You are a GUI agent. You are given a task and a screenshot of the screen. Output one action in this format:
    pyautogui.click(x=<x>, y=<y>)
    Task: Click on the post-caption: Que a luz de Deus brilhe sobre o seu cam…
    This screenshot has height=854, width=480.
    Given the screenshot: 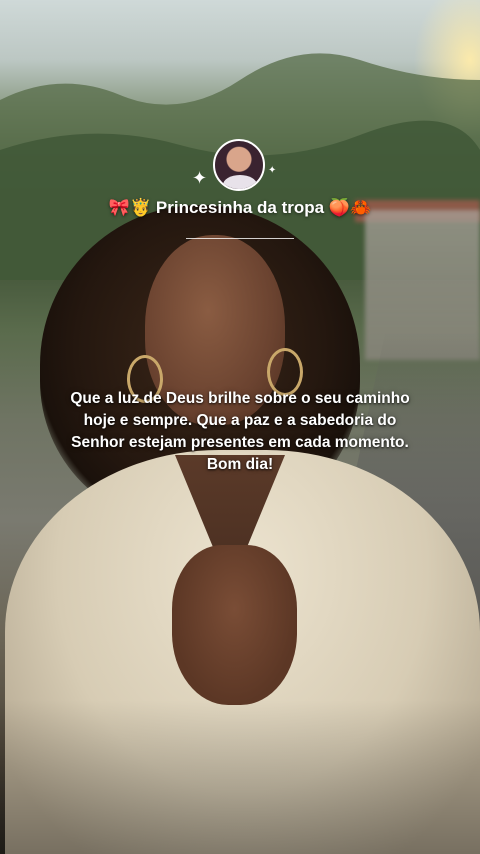 What is the action you would take?
    pyautogui.click(x=240, y=431)
    